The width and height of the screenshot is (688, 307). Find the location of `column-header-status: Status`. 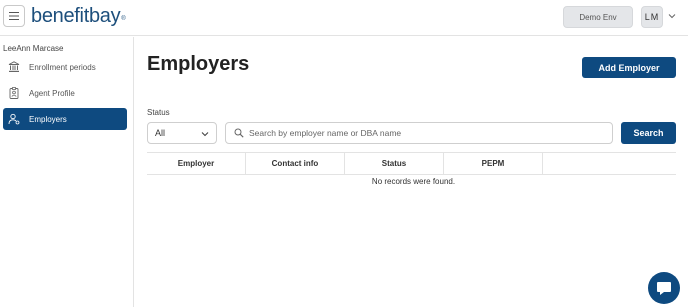

column-header-status: Status is located at coordinates (394, 163).